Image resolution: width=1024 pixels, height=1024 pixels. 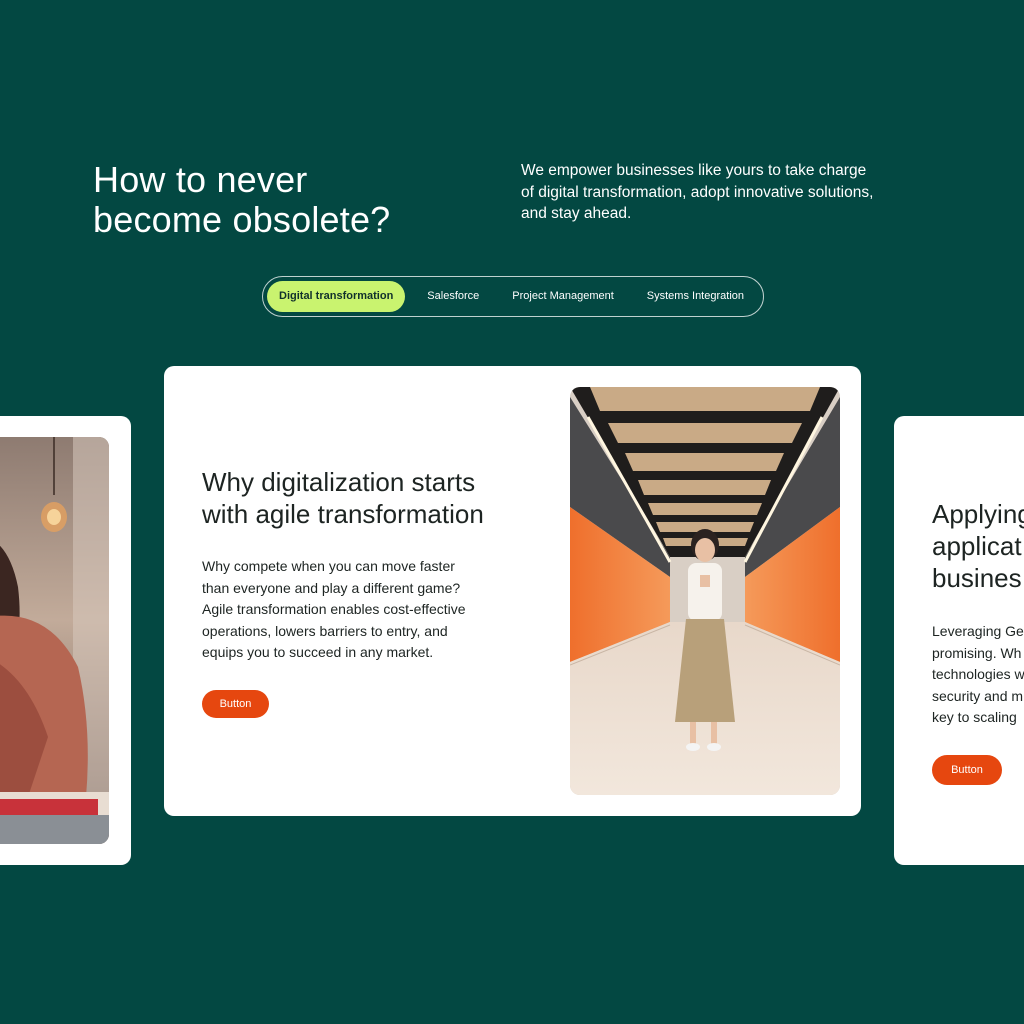 I want to click on next-card-title-line-1: Applying, so click(x=978, y=514).